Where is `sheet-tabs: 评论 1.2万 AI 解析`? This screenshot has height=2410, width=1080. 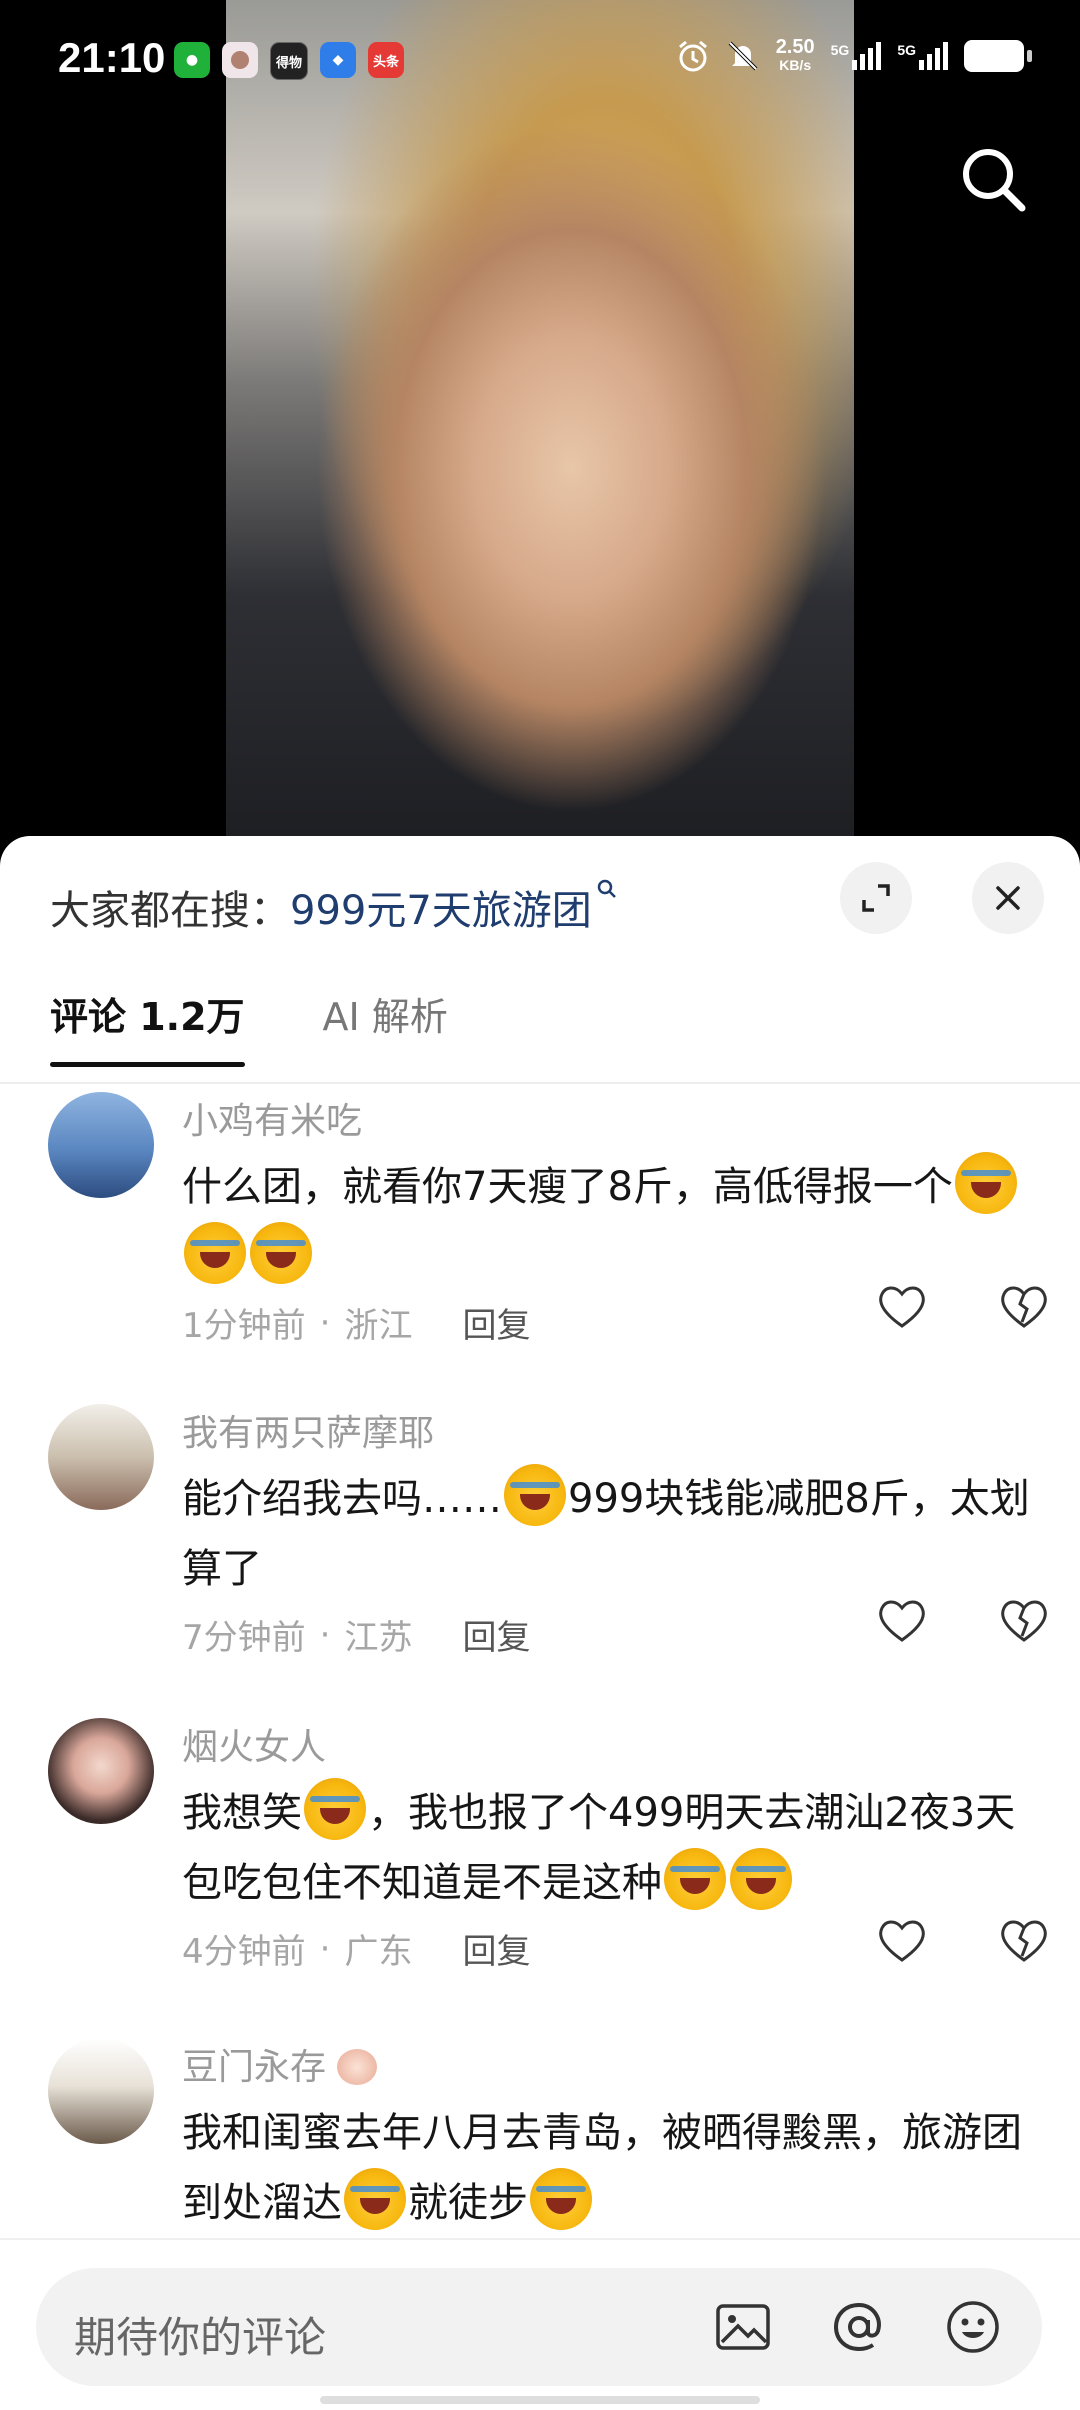 sheet-tabs: 评论 1.2万 AI 解析 is located at coordinates (249, 1026).